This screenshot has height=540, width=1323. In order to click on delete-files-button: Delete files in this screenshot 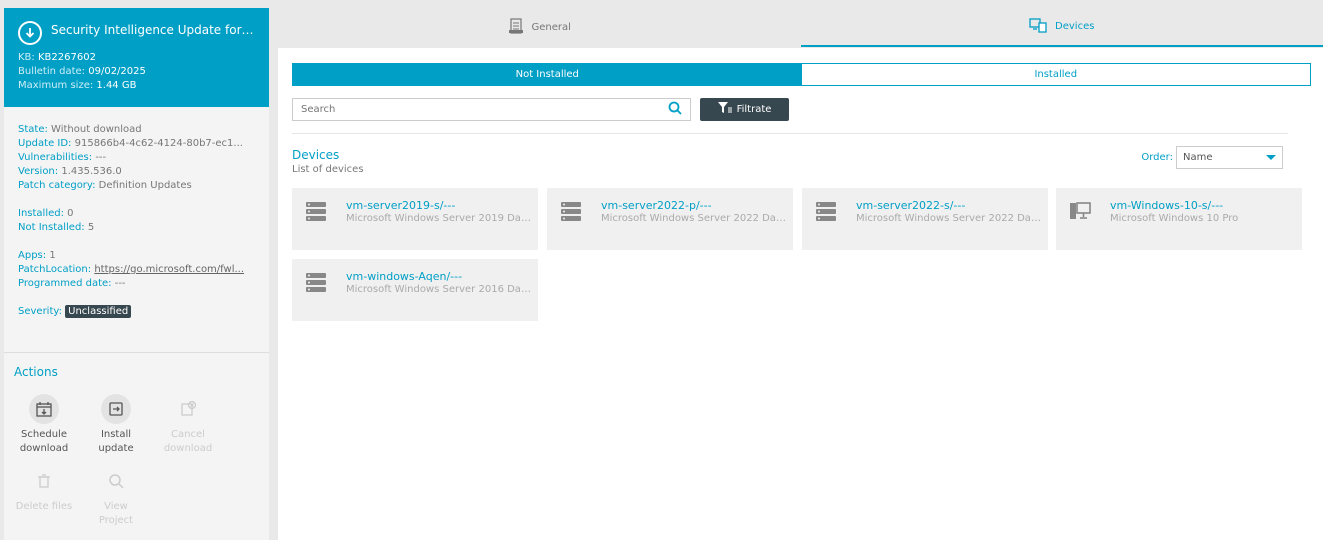, I will do `click(44, 490)`.